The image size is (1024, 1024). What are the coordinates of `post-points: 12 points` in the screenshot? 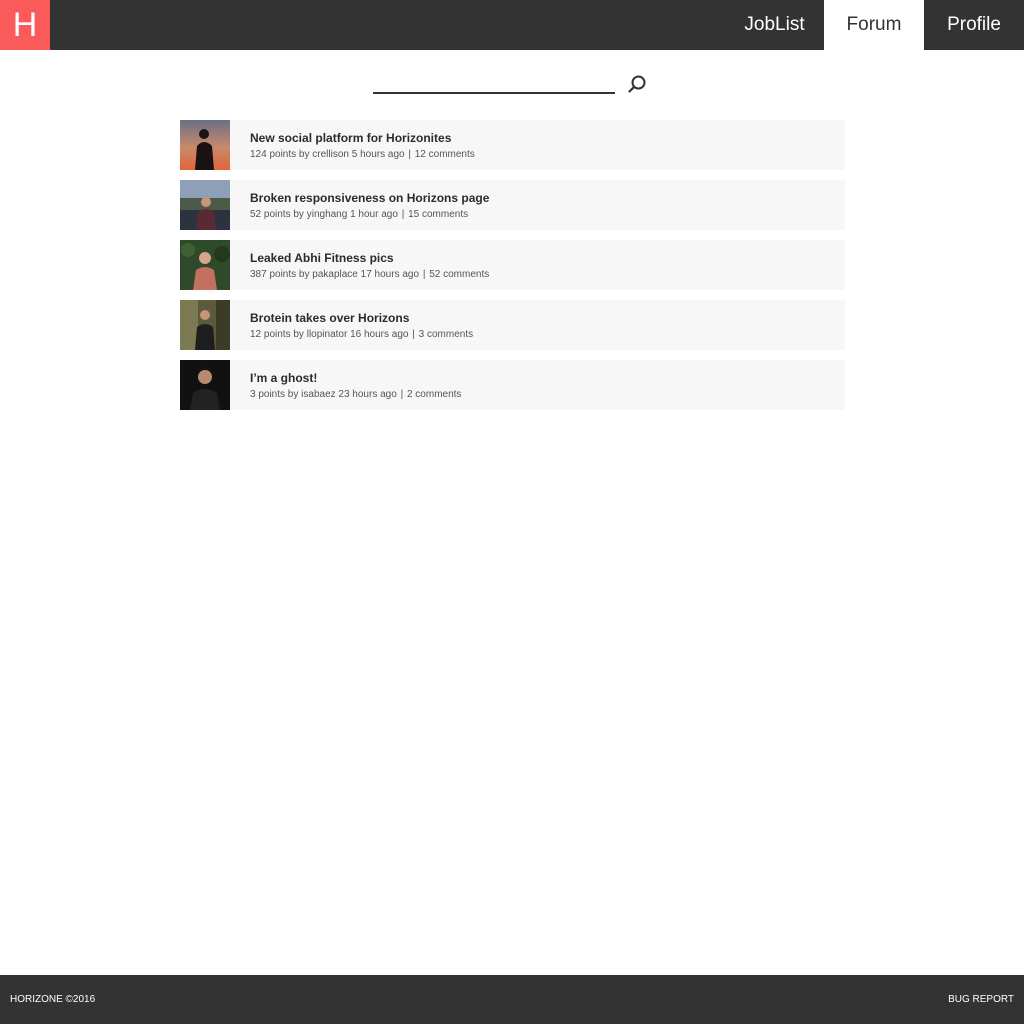 It's located at (270, 334).